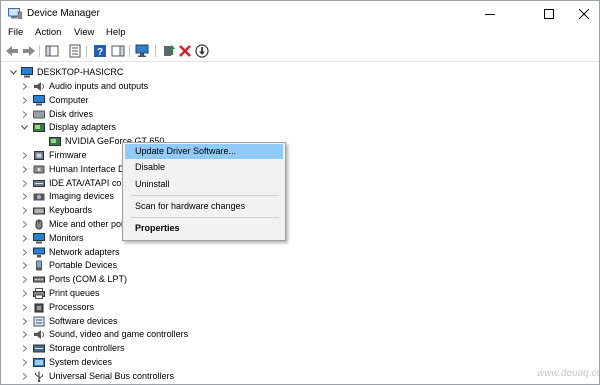 The width and height of the screenshot is (600, 385). I want to click on properties-menu-item: Properties, so click(204, 228).